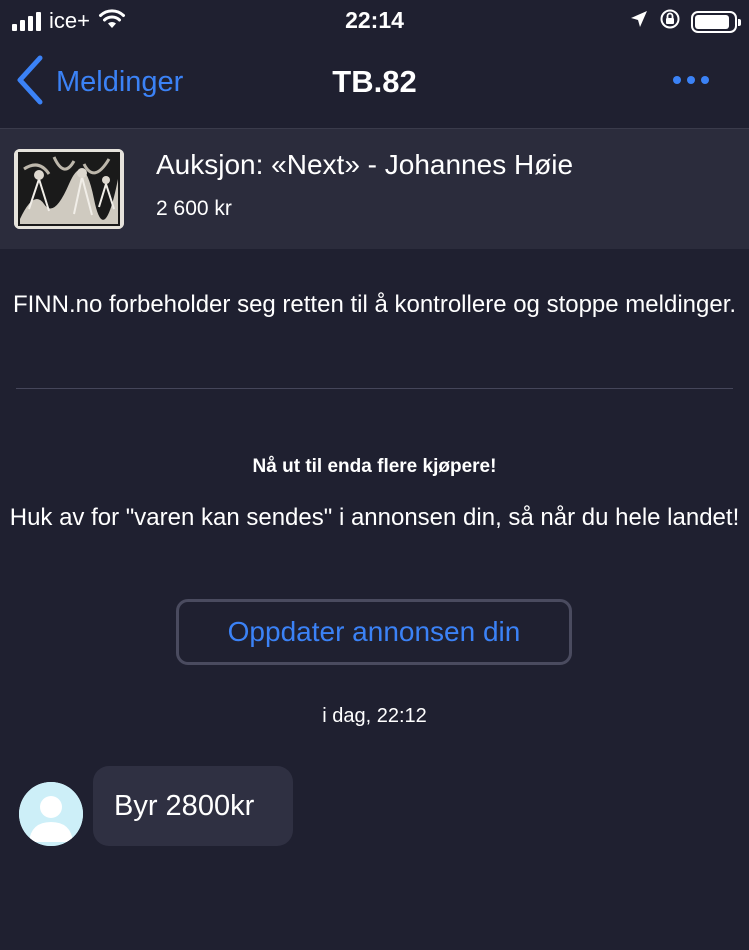 This screenshot has width=749, height=950. I want to click on battery-icon, so click(716, 21).